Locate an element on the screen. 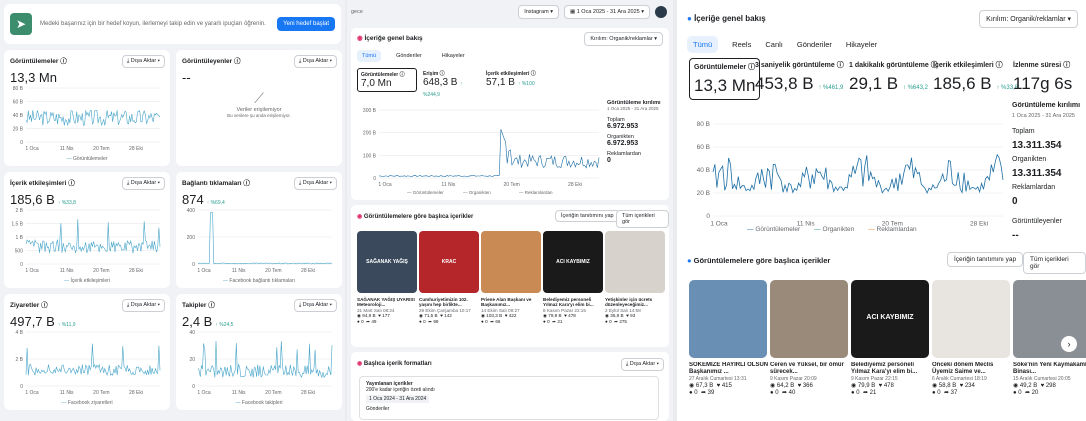 The image size is (1086, 421). card-chart: 4 B 2 B 01 Oca 11 Nis 20 Tem 28 Eki is located at coordinates (88, 363).